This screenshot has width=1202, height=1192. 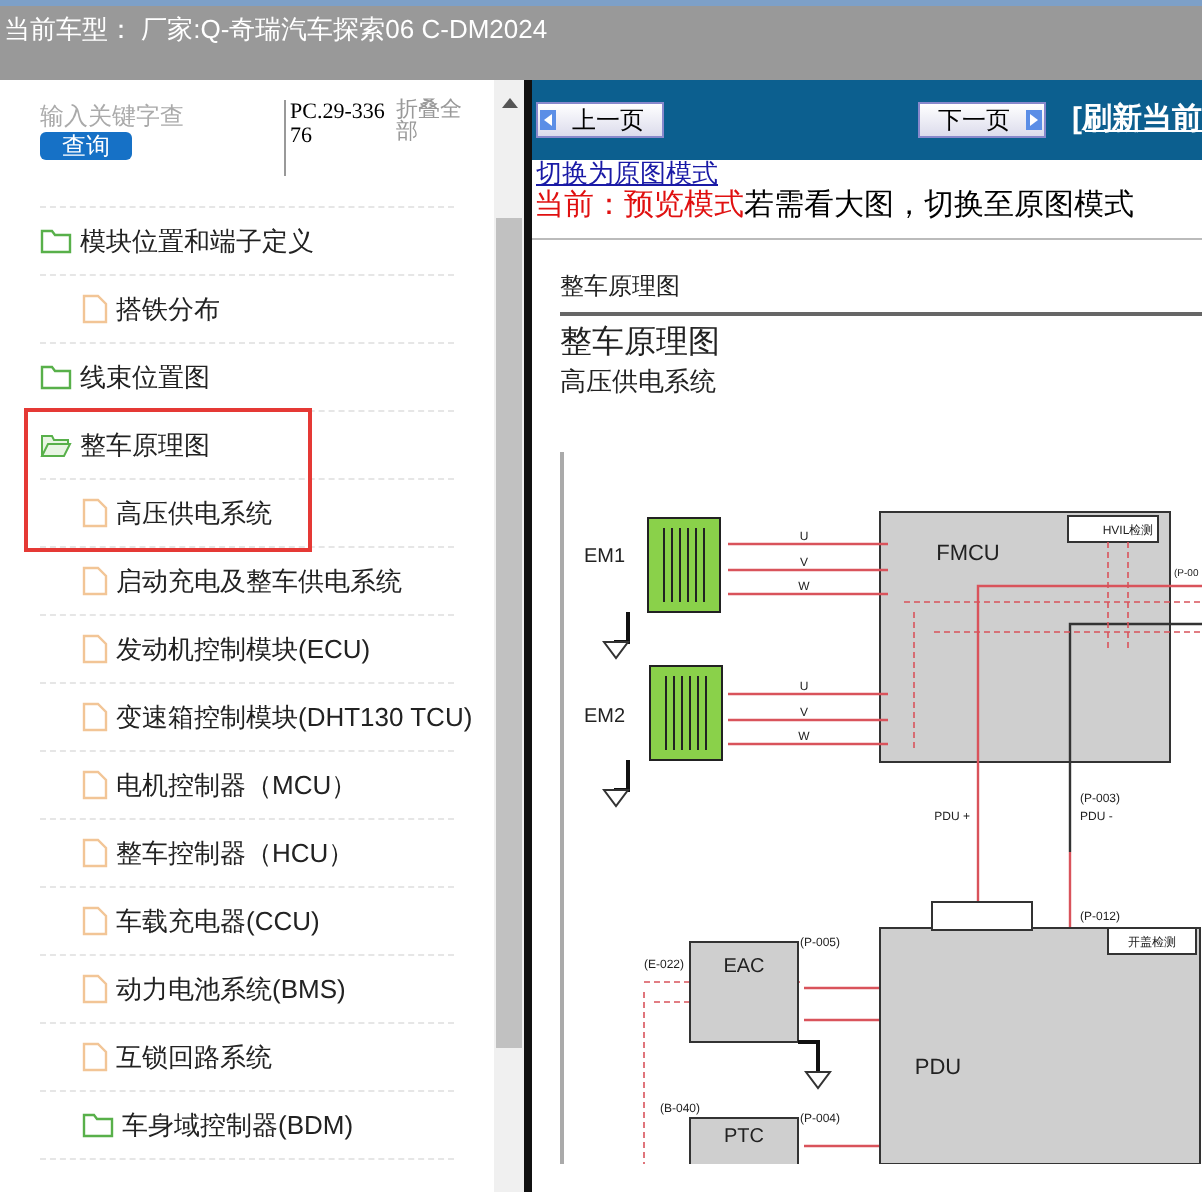 What do you see at coordinates (145, 445) in the screenshot?
I see `tree-item: 整车原理图` at bounding box center [145, 445].